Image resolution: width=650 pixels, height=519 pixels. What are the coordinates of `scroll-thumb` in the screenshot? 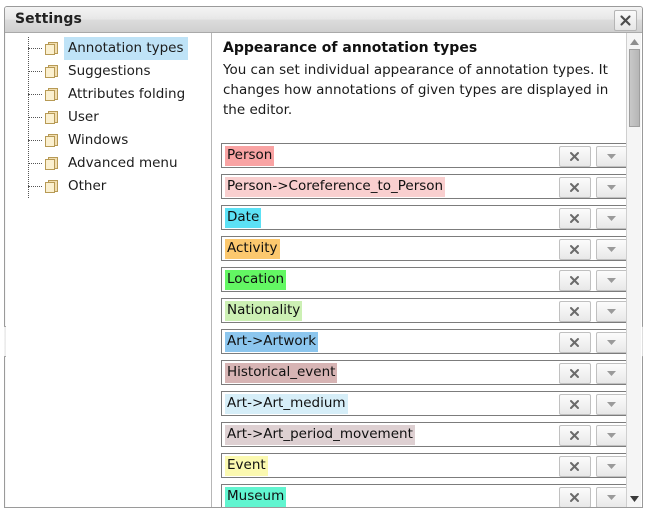 It's located at (634, 88).